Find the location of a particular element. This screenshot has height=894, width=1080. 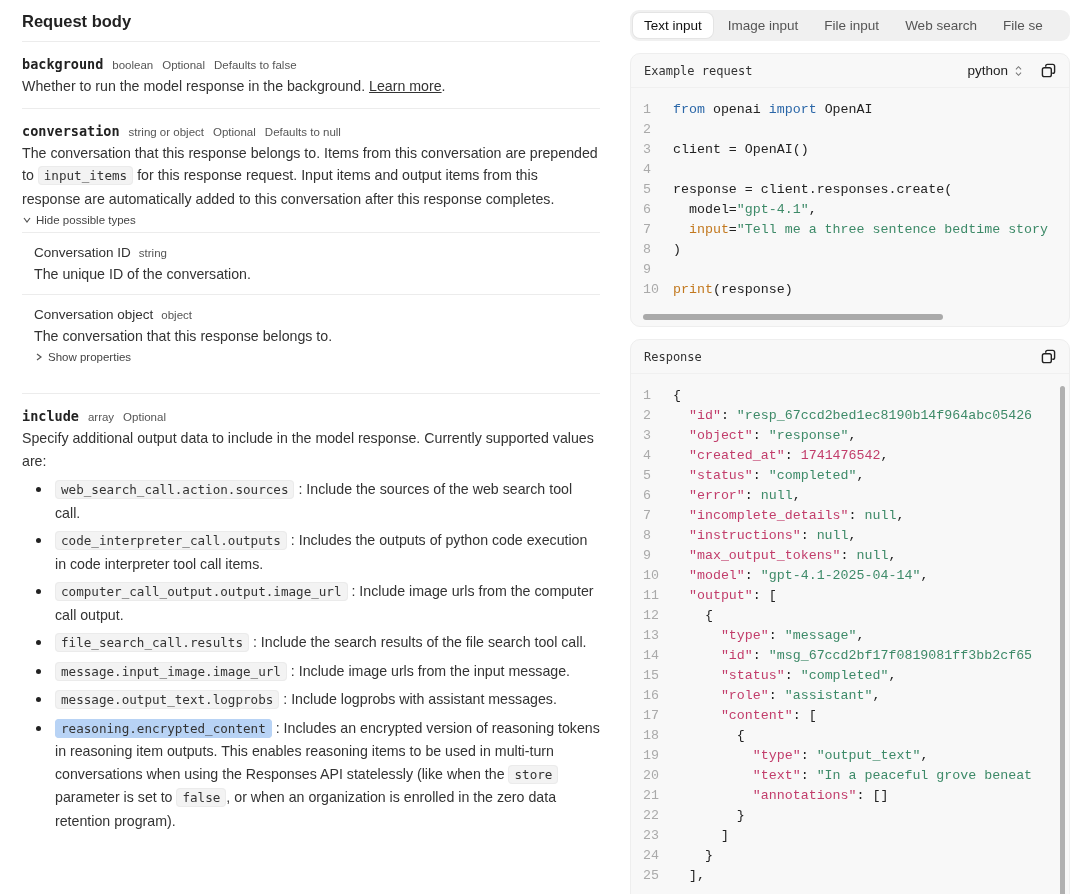

code-line: "model": "gpt-4.1-2025-04-14", is located at coordinates (808, 576).